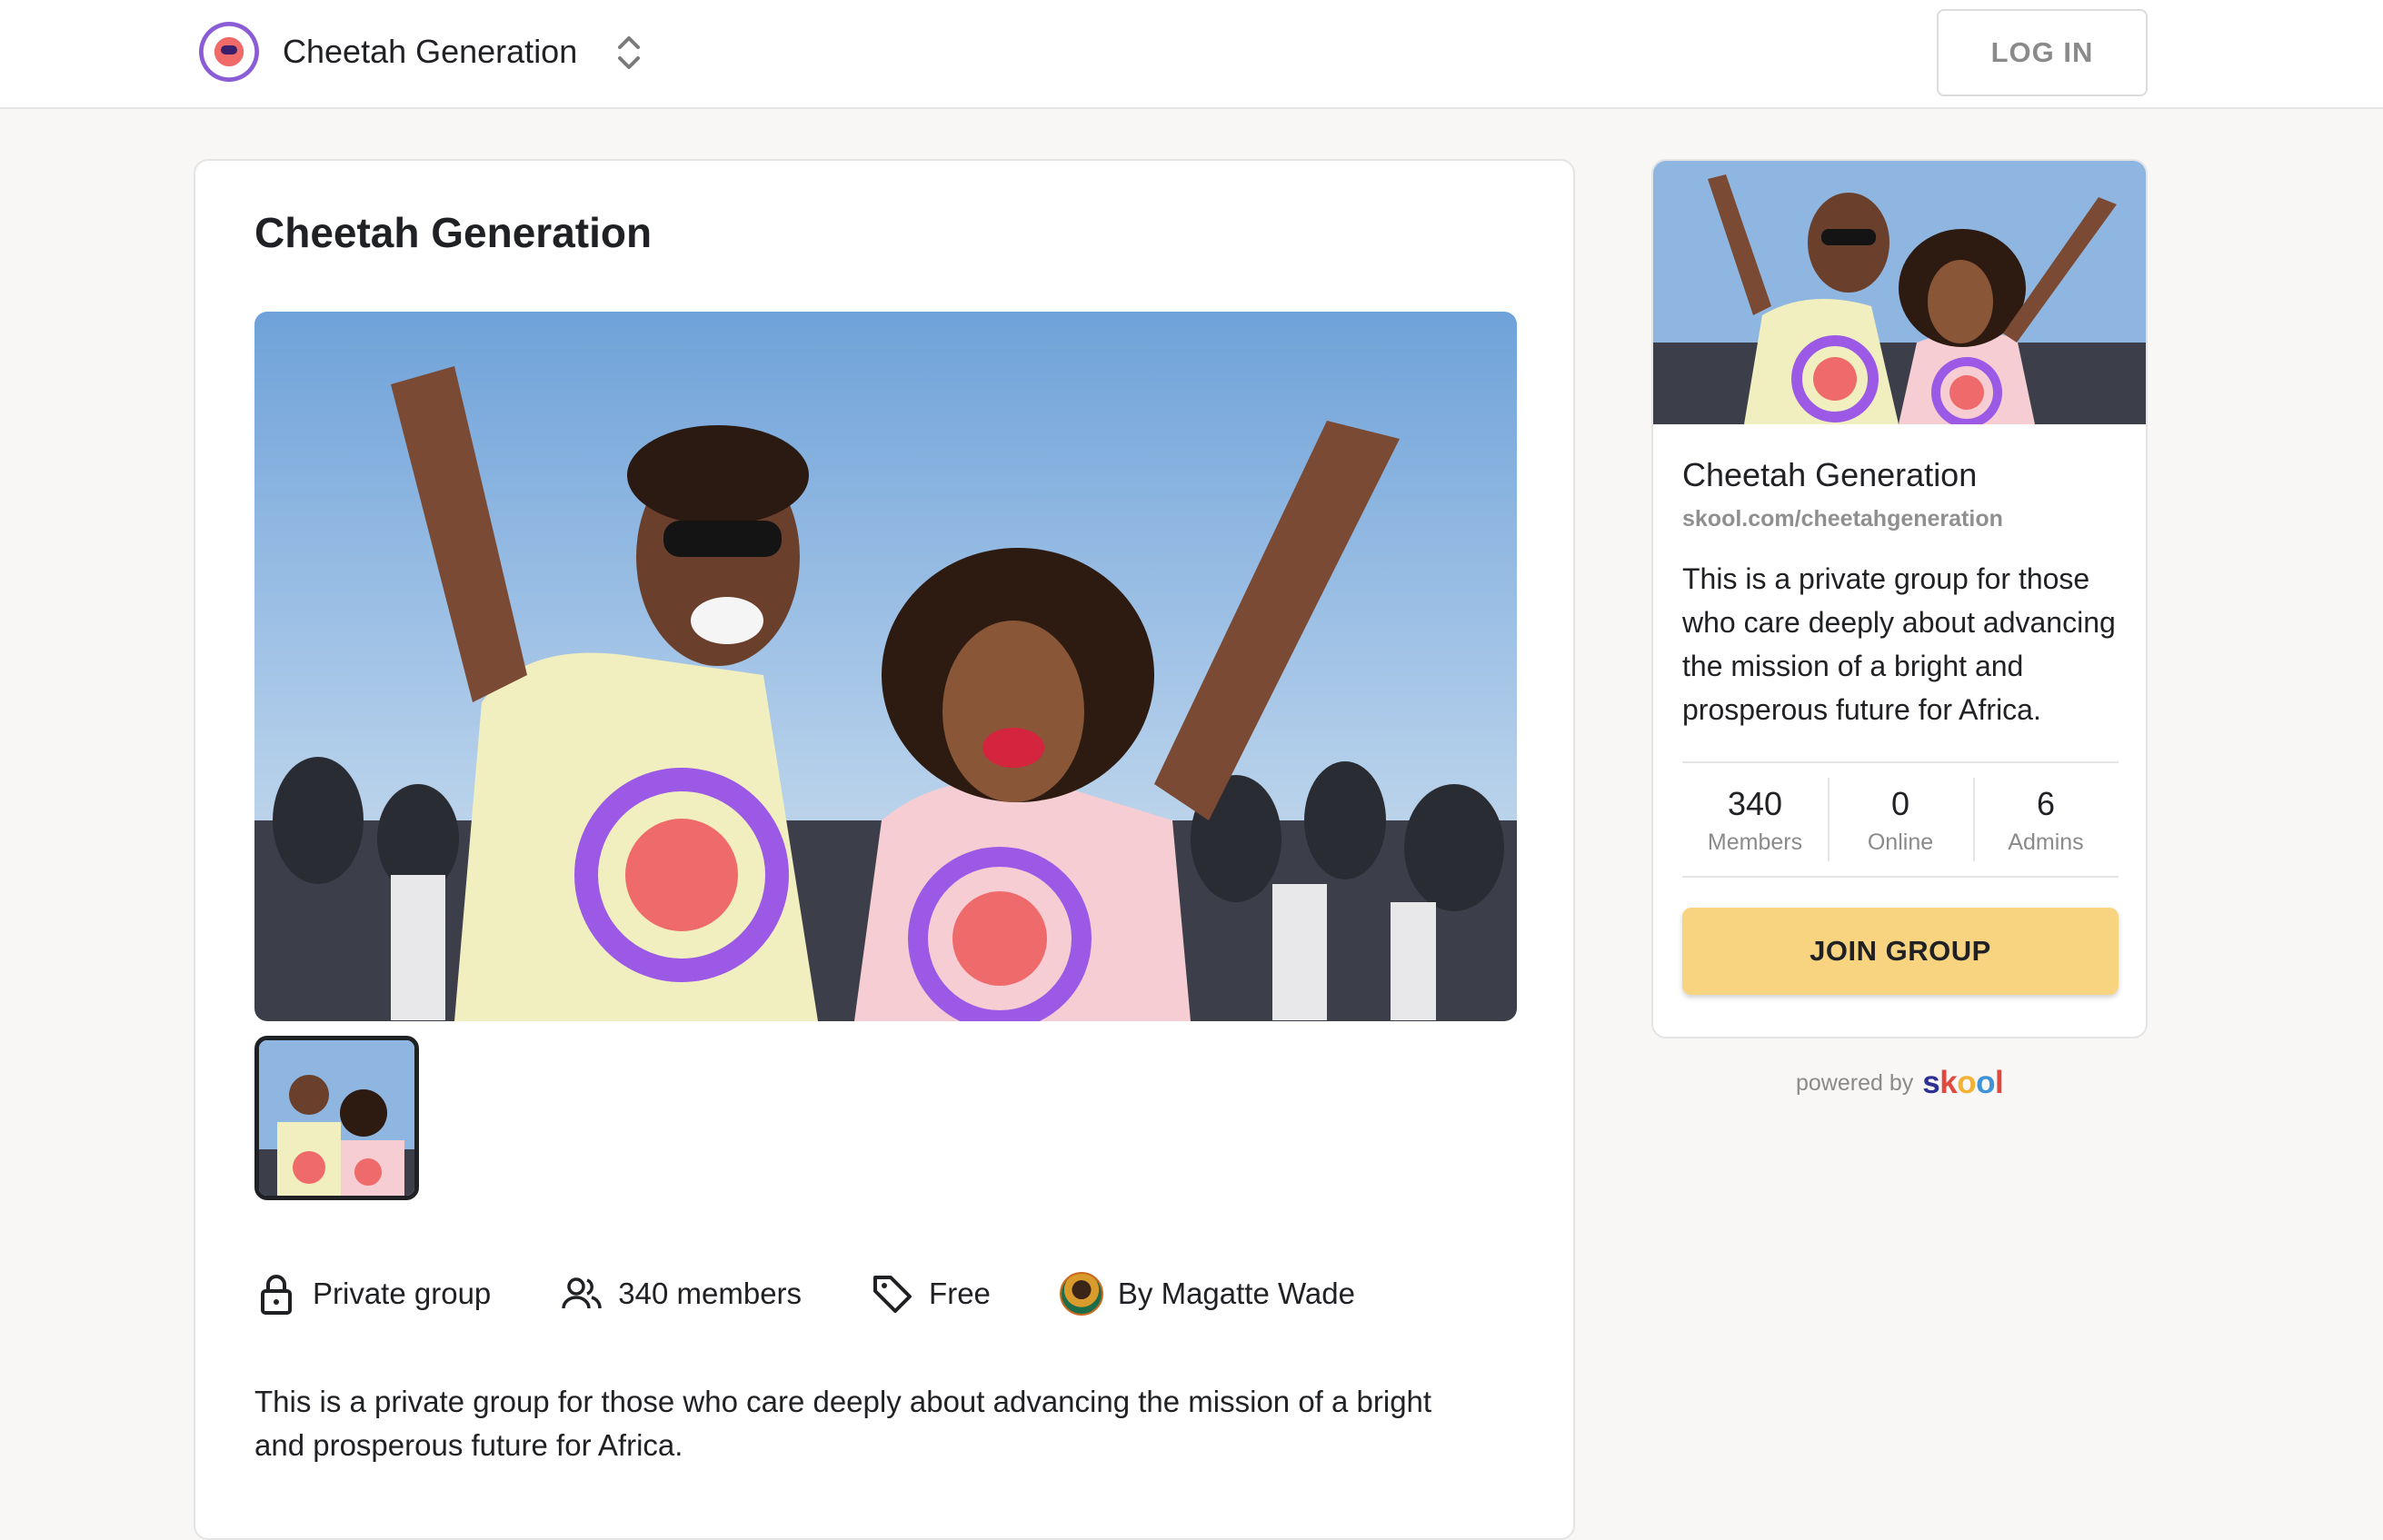  I want to click on gallery-thumbnail, so click(336, 1118).